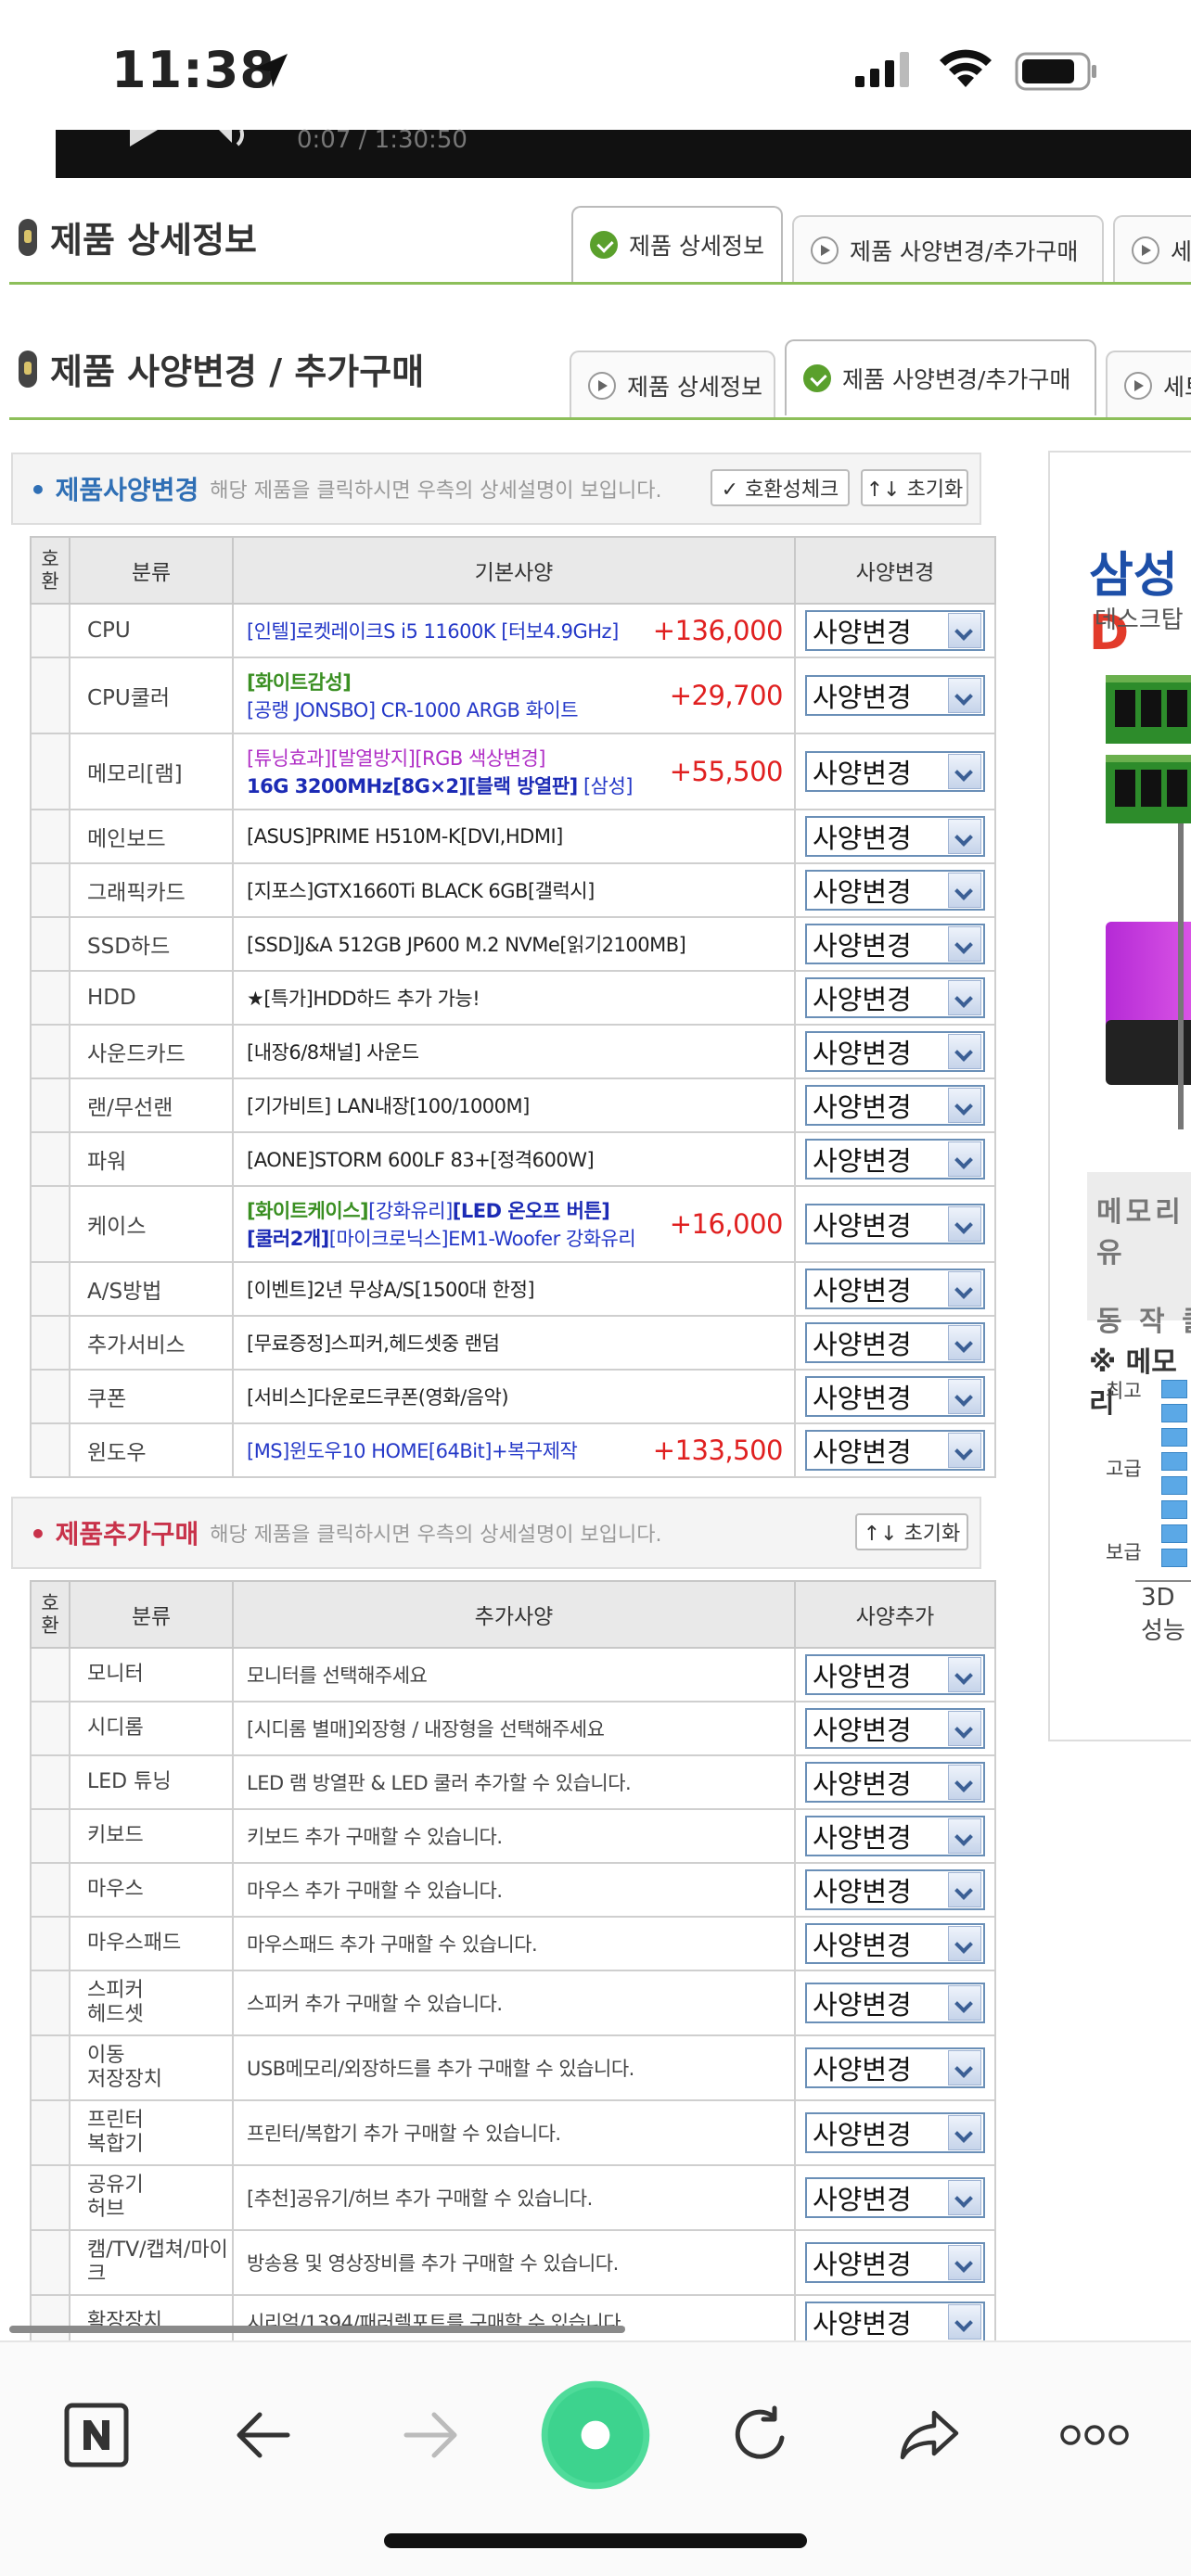 Image resolution: width=1191 pixels, height=2576 pixels. I want to click on addspec-cell: 마우스 추가 구매할 수 있습니다., so click(514, 1890).